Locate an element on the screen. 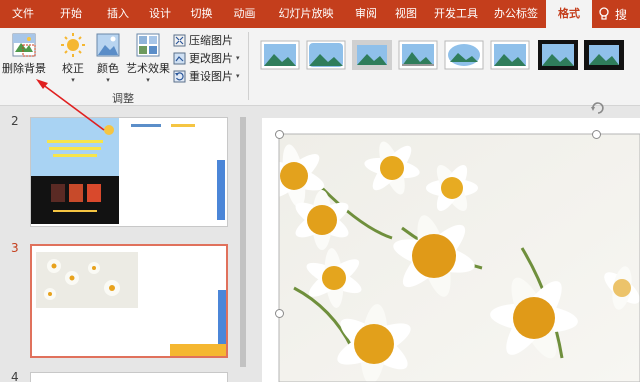  change-picture-dropdown-icon: ▾ is located at coordinates (238, 58).